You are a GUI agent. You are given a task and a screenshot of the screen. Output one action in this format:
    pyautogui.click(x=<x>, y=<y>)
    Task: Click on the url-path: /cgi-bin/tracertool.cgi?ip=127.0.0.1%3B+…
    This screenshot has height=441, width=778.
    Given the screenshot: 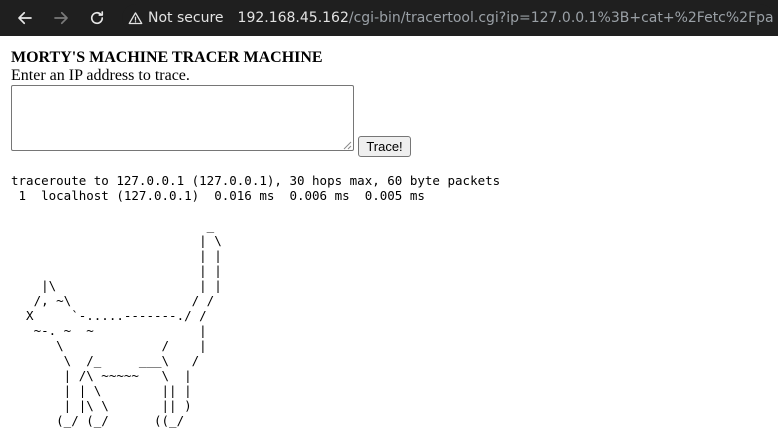 What is the action you would take?
    pyautogui.click(x=561, y=18)
    